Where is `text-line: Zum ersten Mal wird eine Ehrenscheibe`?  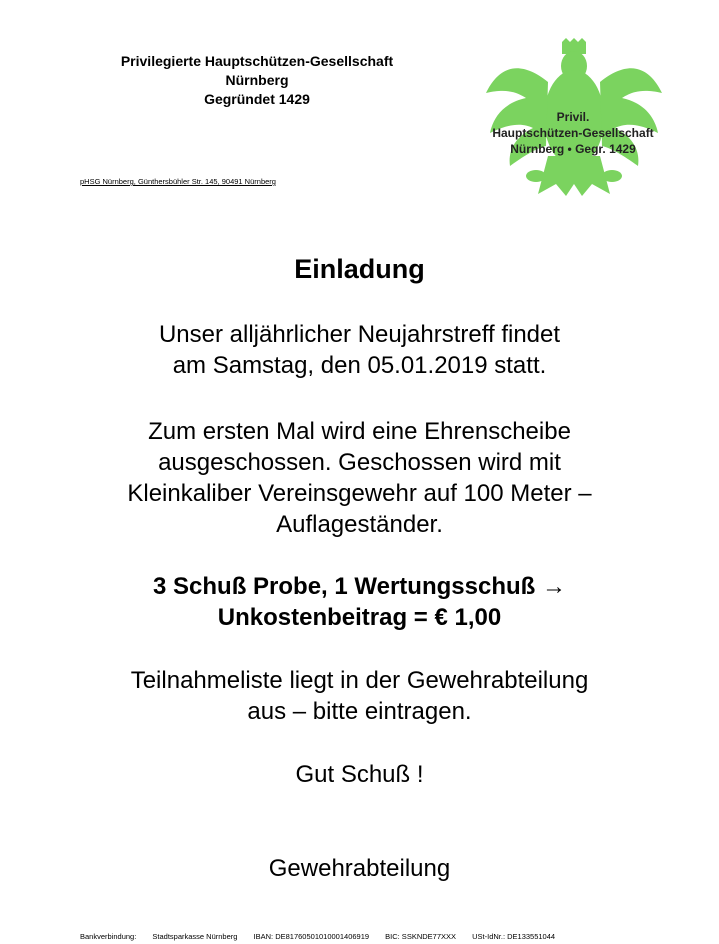
text-line: Zum ersten Mal wird eine Ehrenscheibe is located at coordinates (359, 431).